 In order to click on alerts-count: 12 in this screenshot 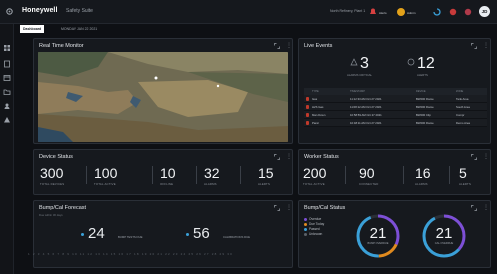, I will do `click(426, 63)`.